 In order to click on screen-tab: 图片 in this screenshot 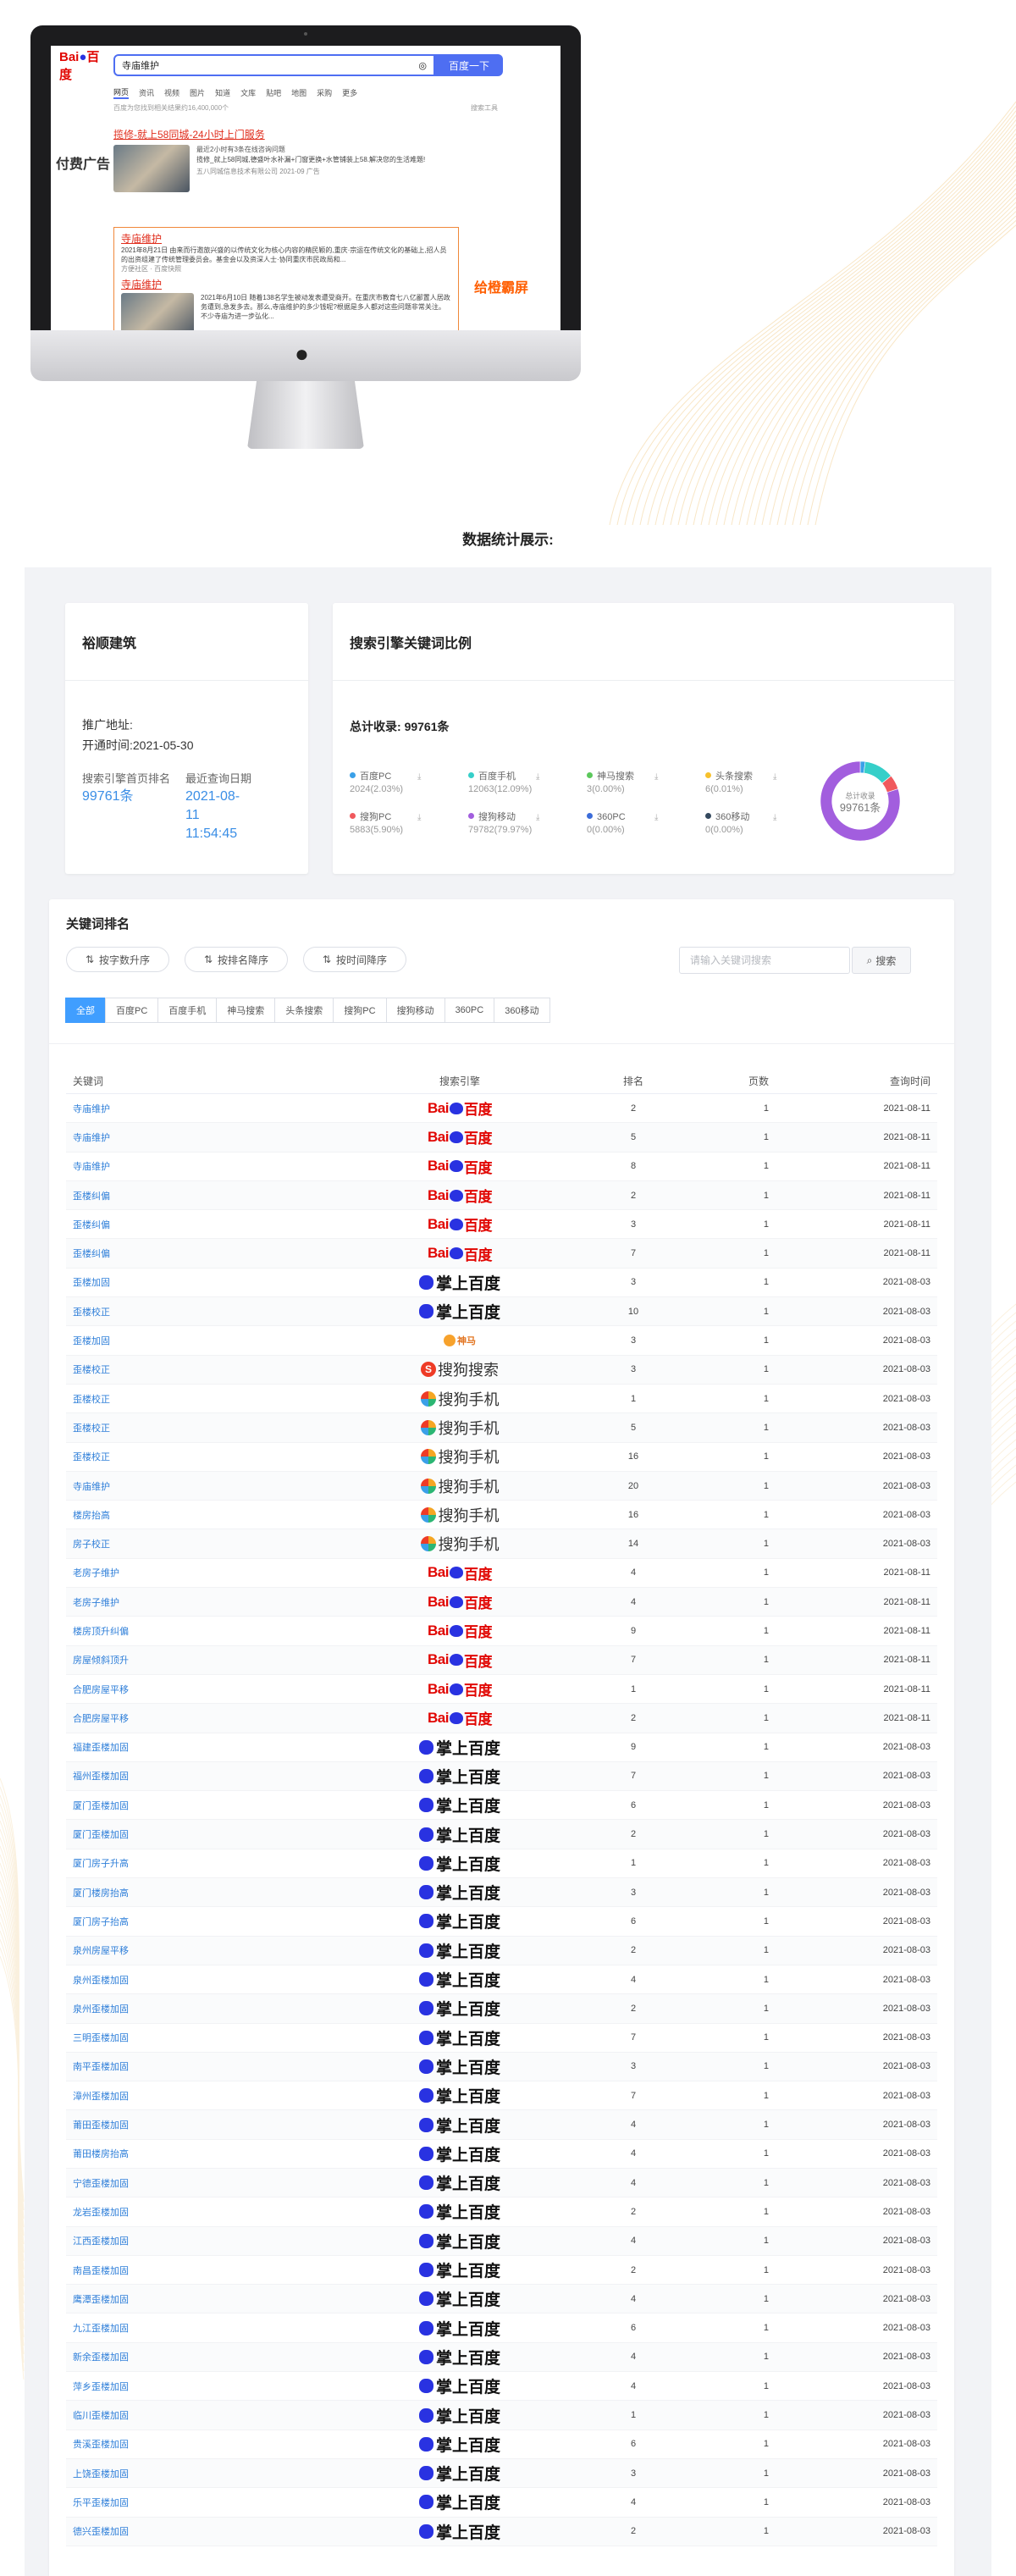, I will do `click(197, 92)`.